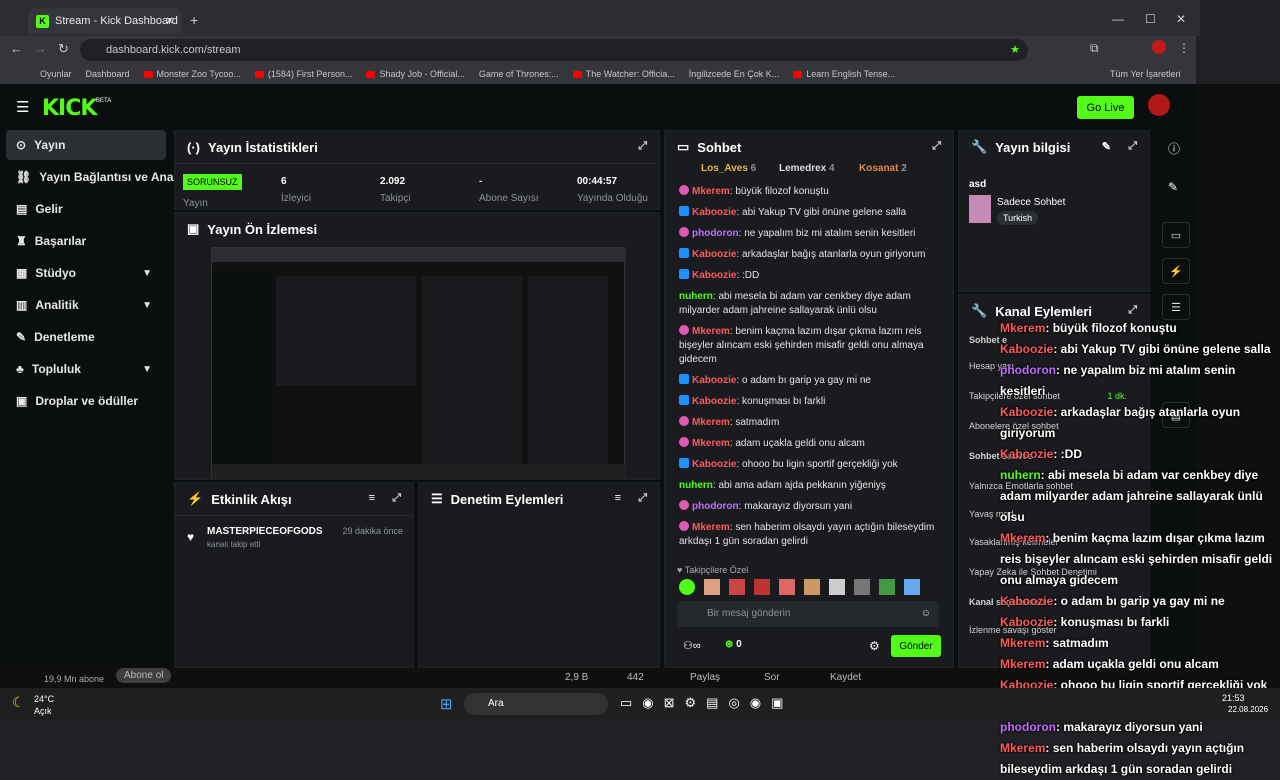  I want to click on kick-logo: KICK, so click(69, 108).